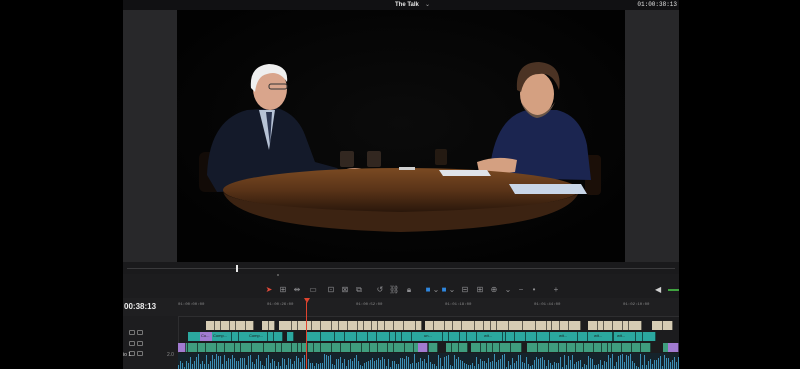 This screenshot has width=800, height=369. I want to click on project-title: The Talk, so click(407, 5).